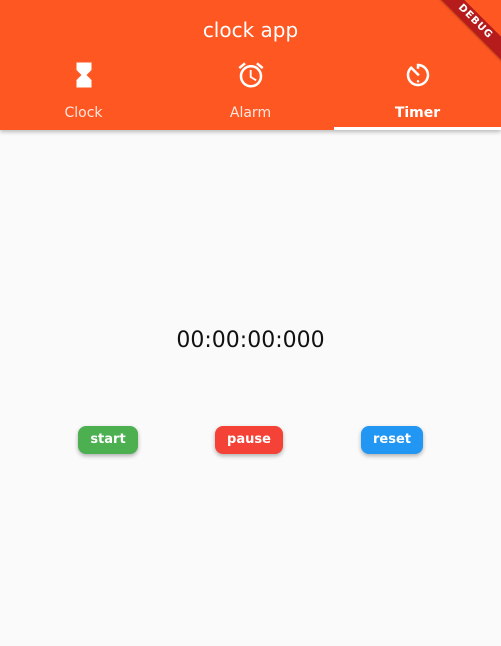 The width and height of the screenshot is (501, 646). I want to click on active-tab-indicator, so click(417, 128).